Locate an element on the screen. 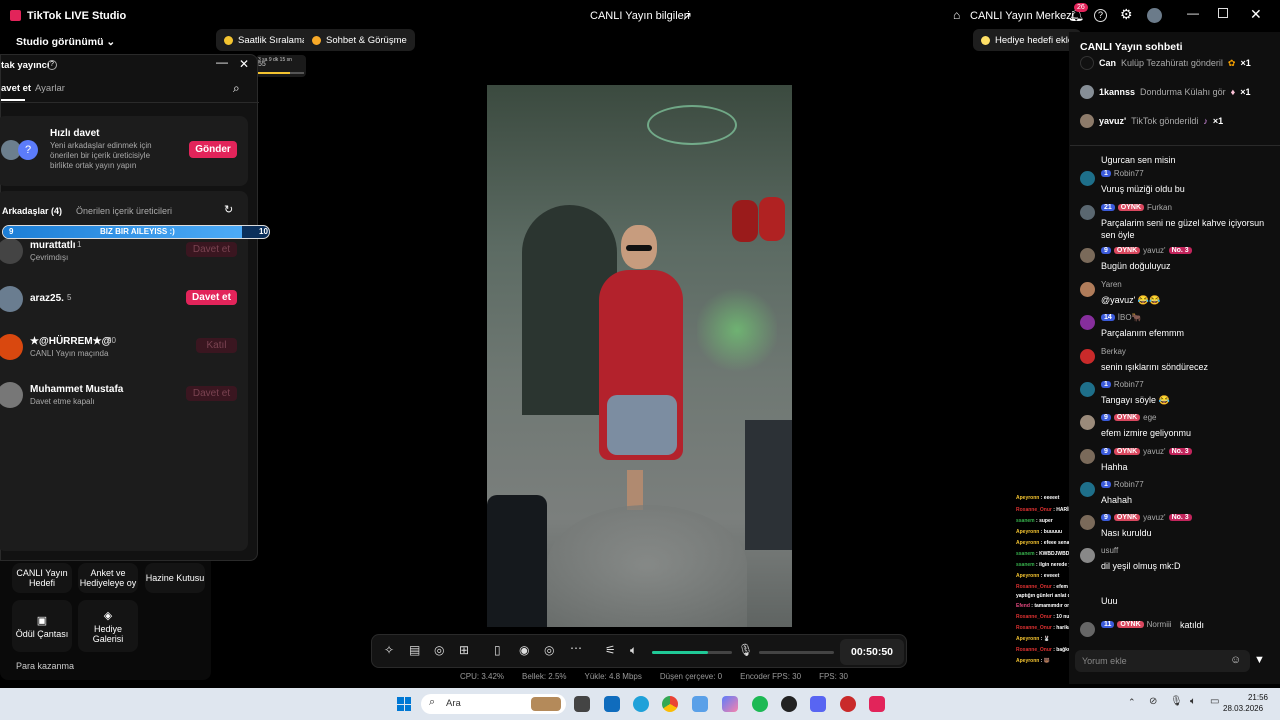 The height and width of the screenshot is (720, 1280). timer-number: 55 is located at coordinates (262, 64).